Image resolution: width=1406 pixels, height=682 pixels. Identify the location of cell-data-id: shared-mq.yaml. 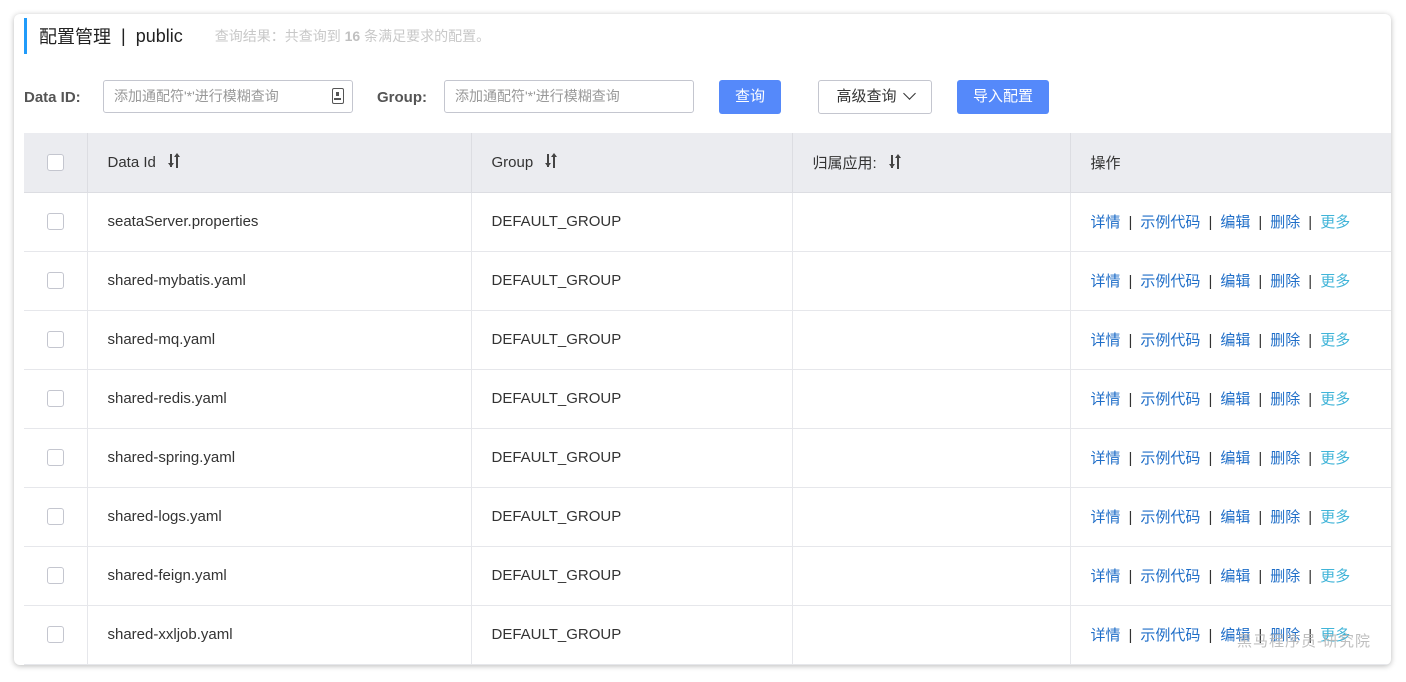
(279, 340).